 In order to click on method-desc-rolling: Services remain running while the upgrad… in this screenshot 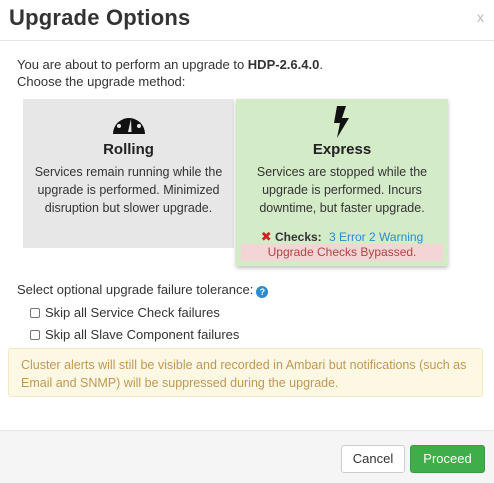, I will do `click(128, 190)`.